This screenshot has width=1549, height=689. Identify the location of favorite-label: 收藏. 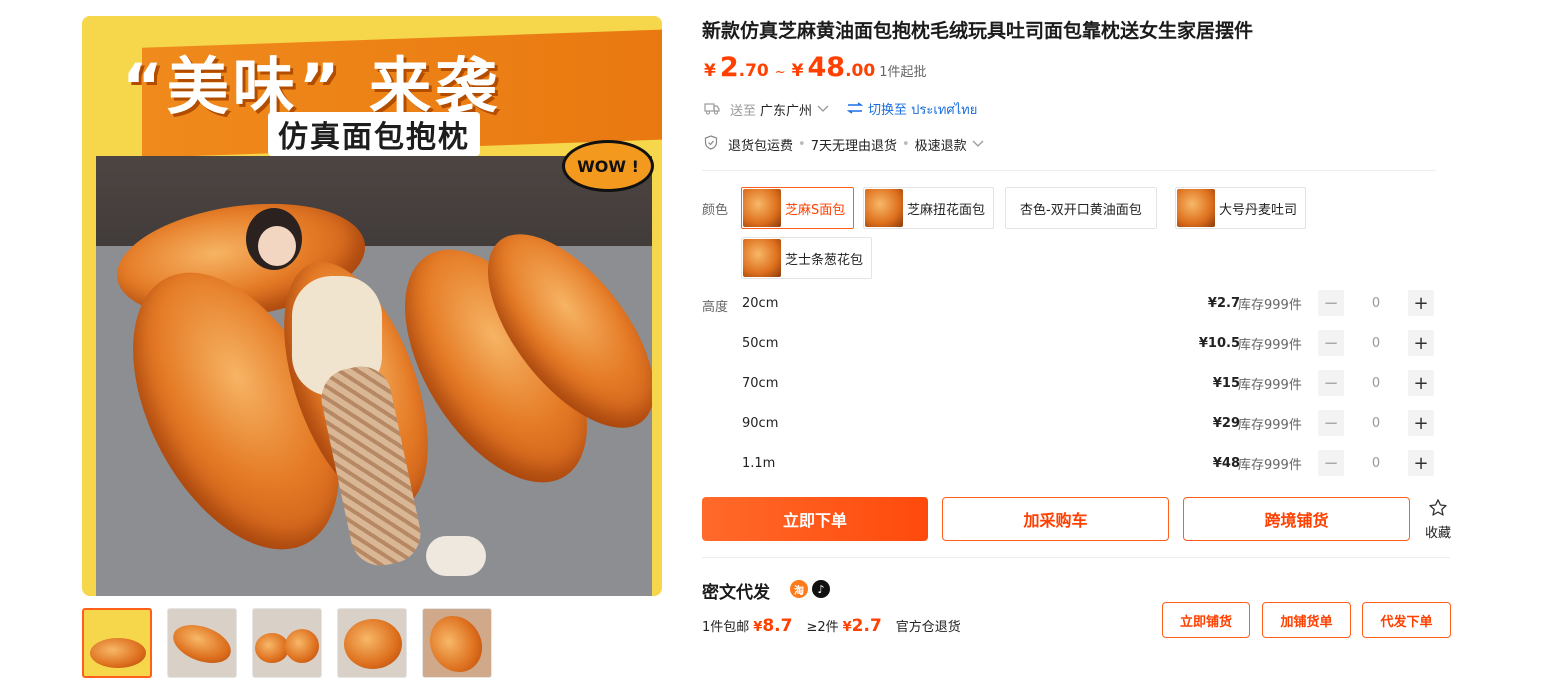
(1437, 533).